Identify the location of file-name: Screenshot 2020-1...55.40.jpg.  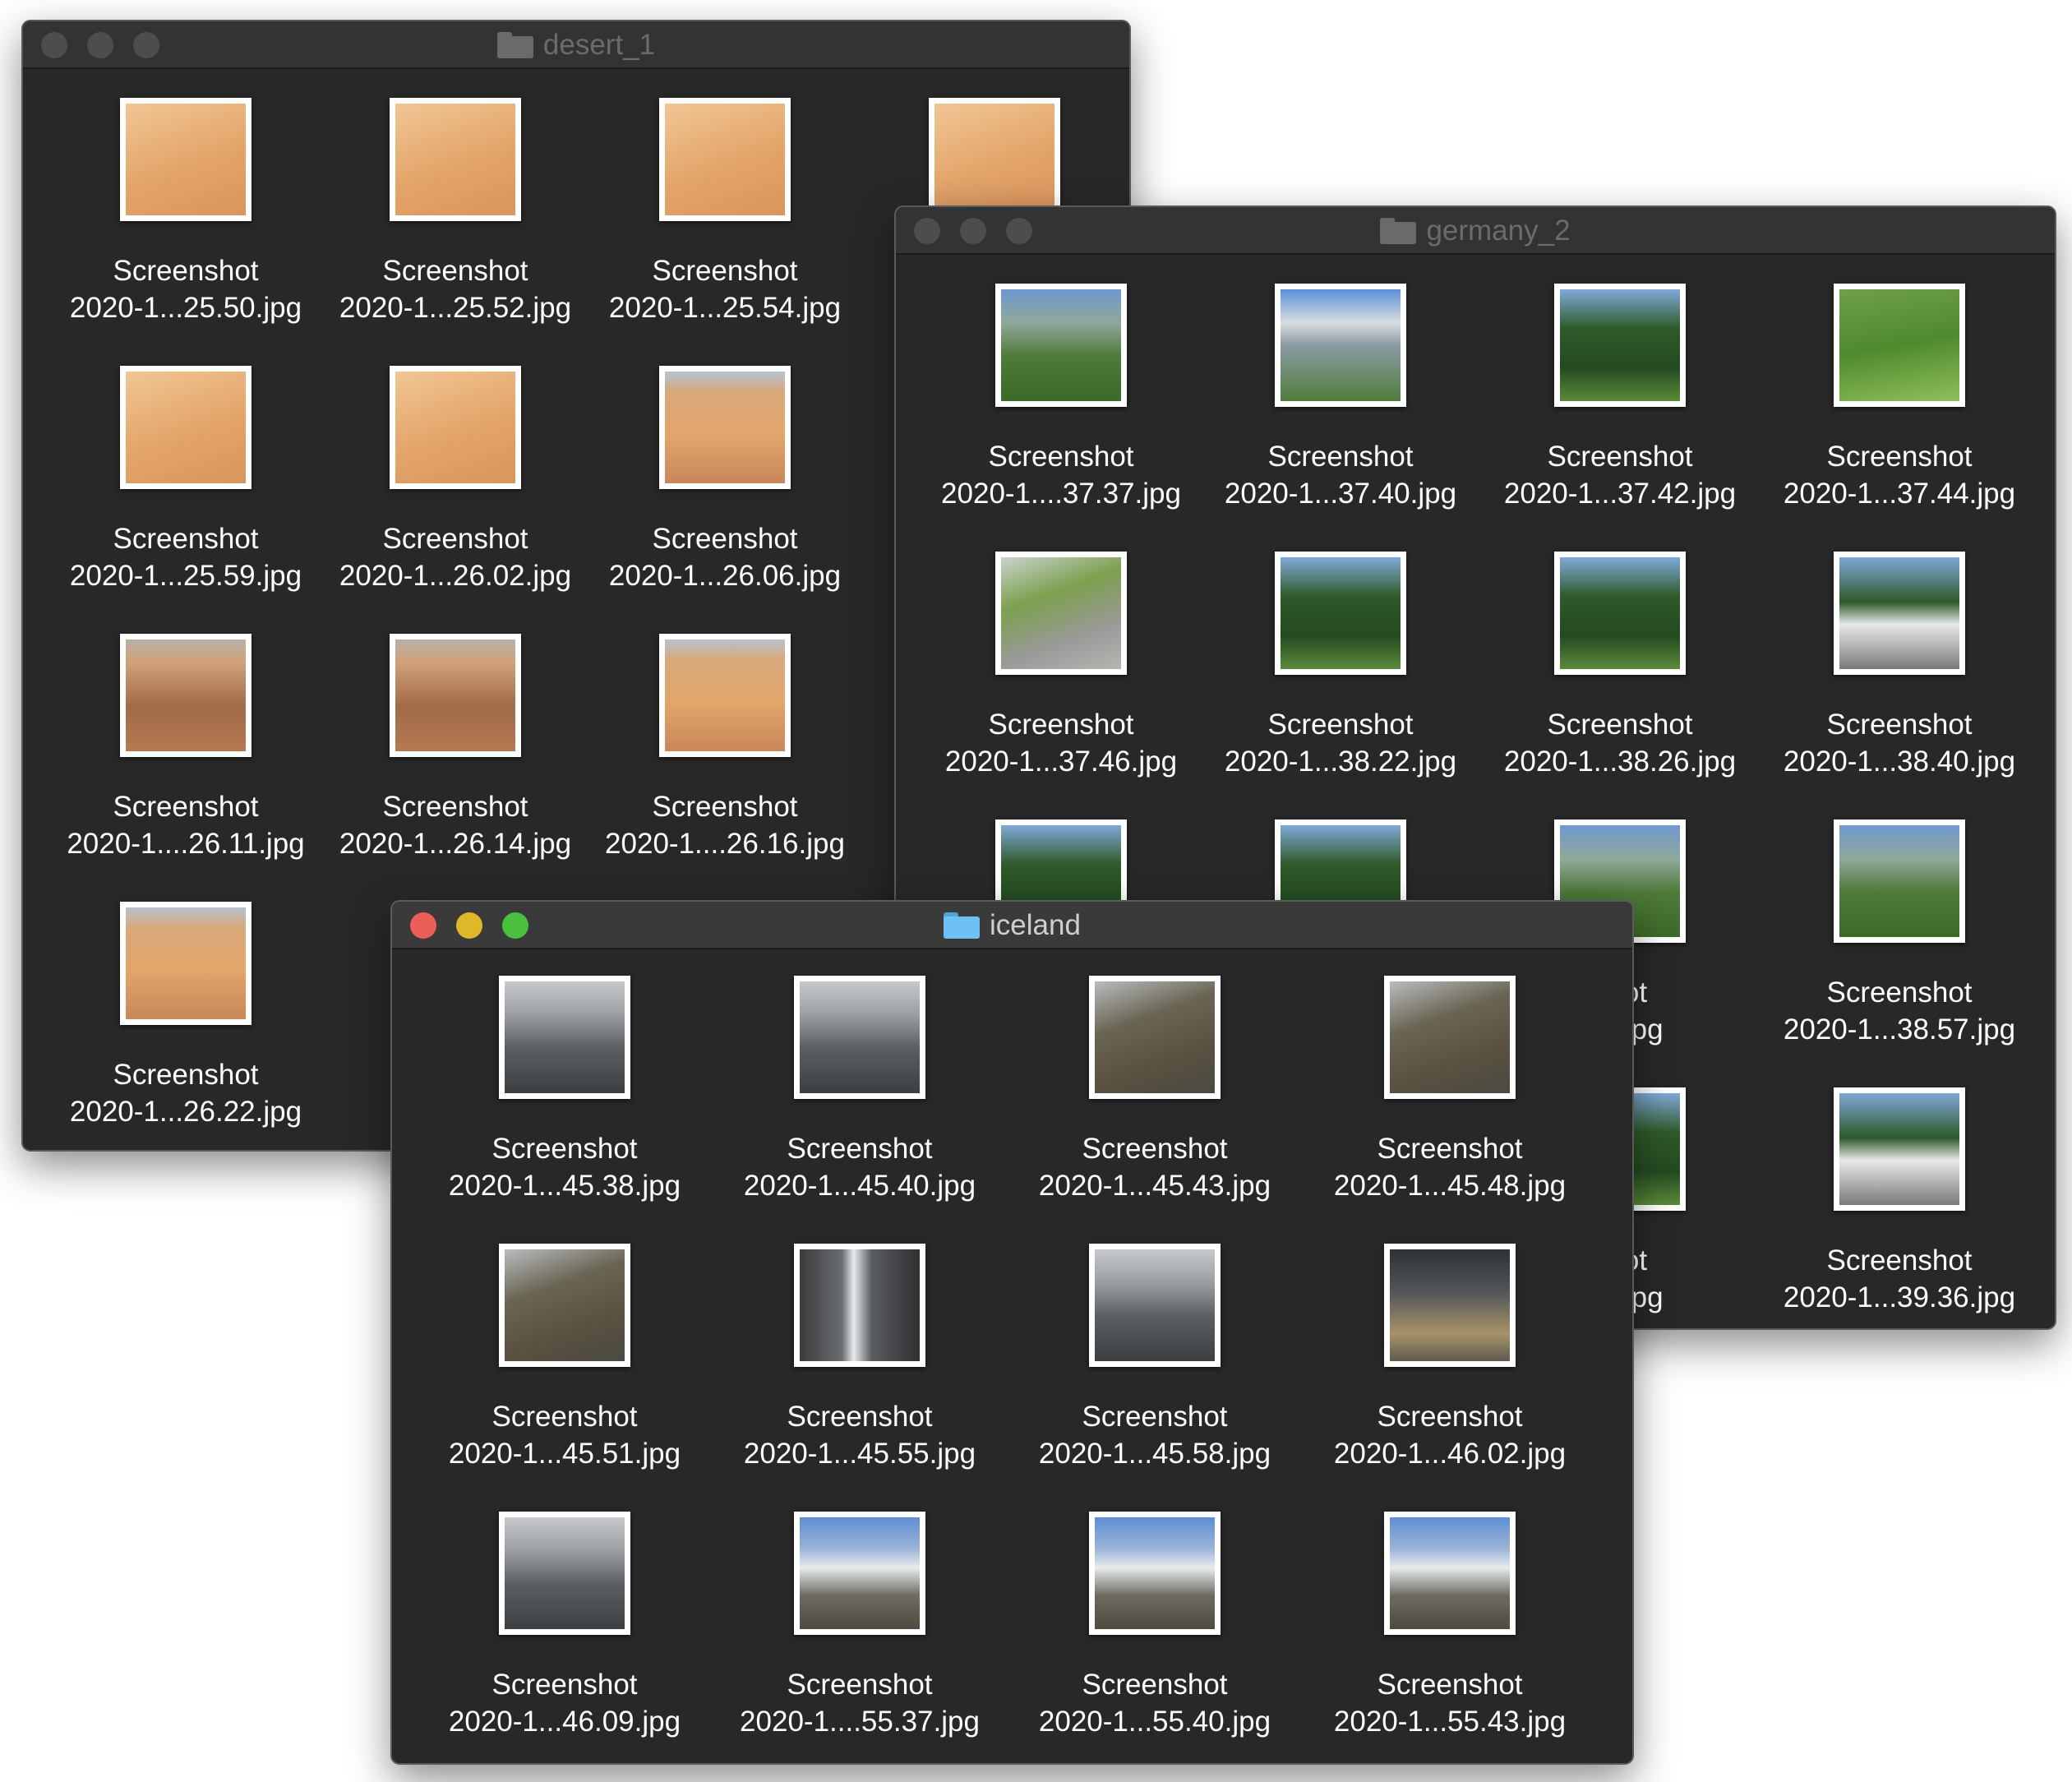
(1155, 1703).